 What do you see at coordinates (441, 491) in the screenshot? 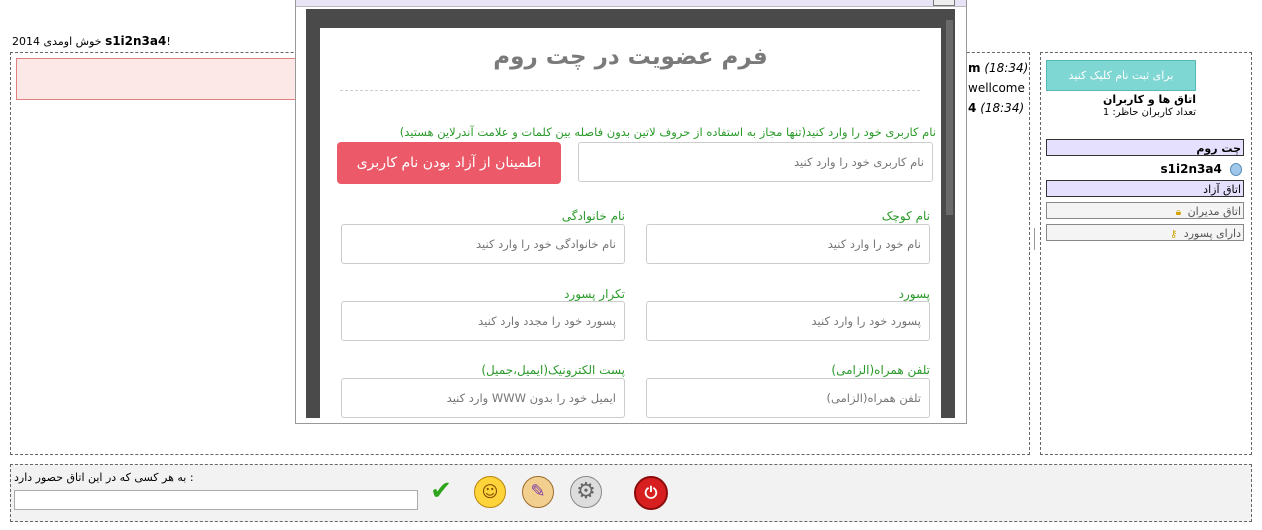
I see `check-icon: ✔` at bounding box center [441, 491].